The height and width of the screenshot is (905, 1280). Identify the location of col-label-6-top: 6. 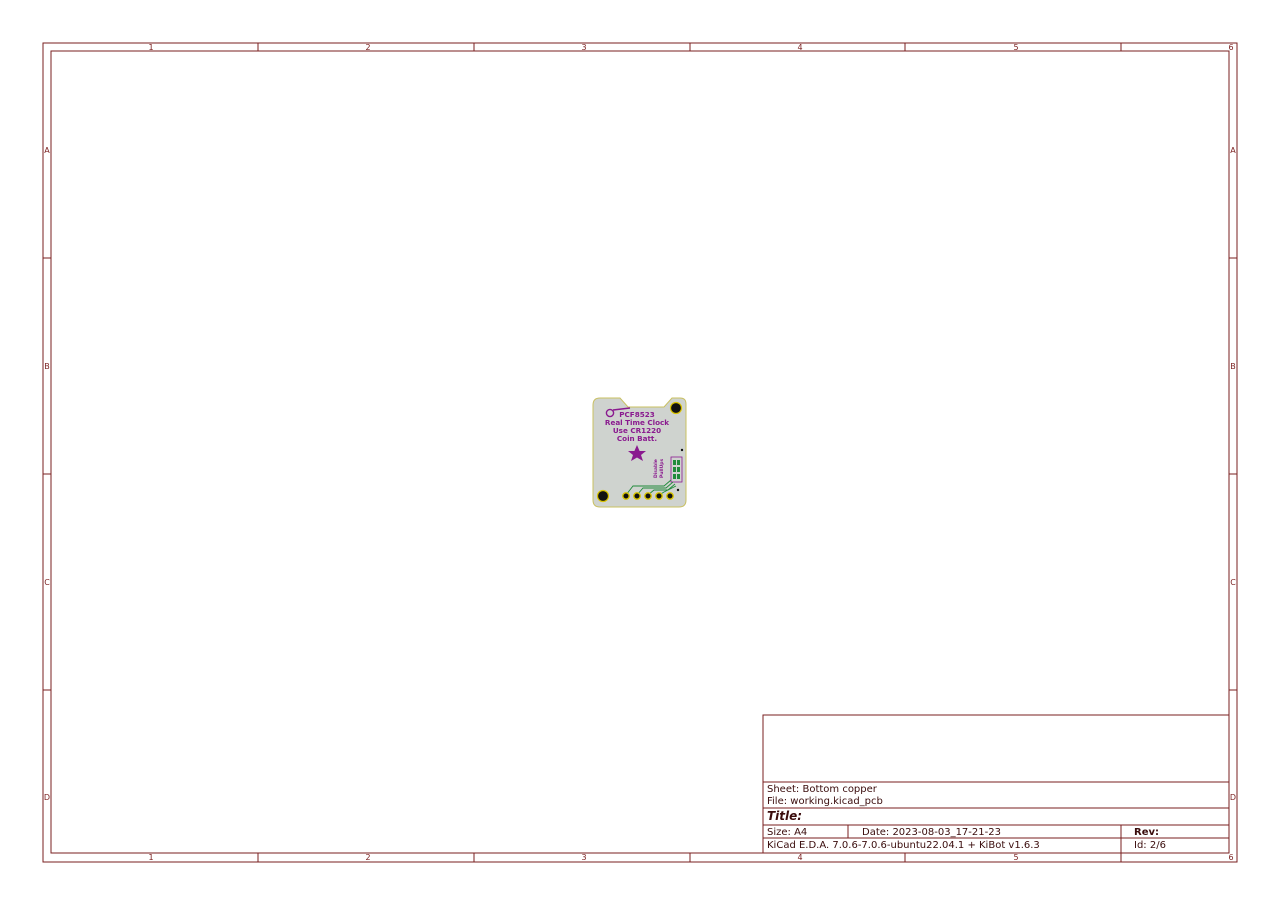
(1230, 47).